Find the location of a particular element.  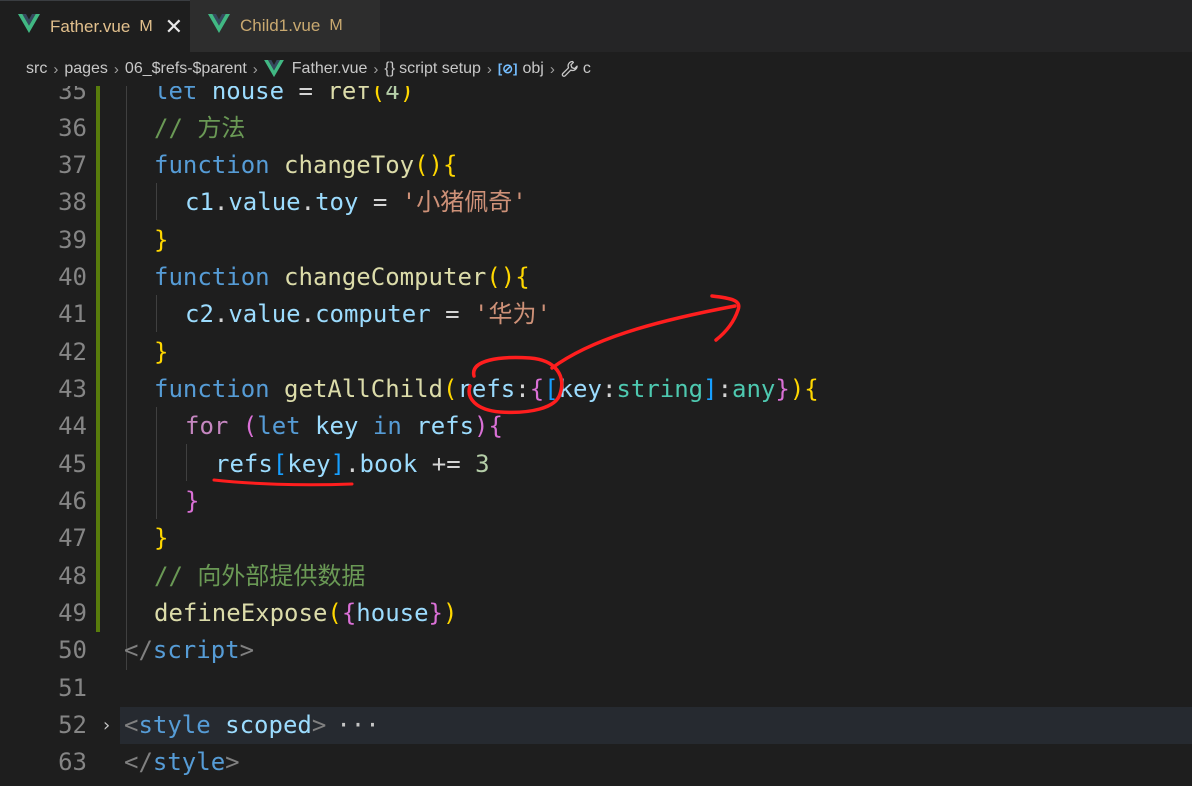

parameter: refs is located at coordinates (486, 389).